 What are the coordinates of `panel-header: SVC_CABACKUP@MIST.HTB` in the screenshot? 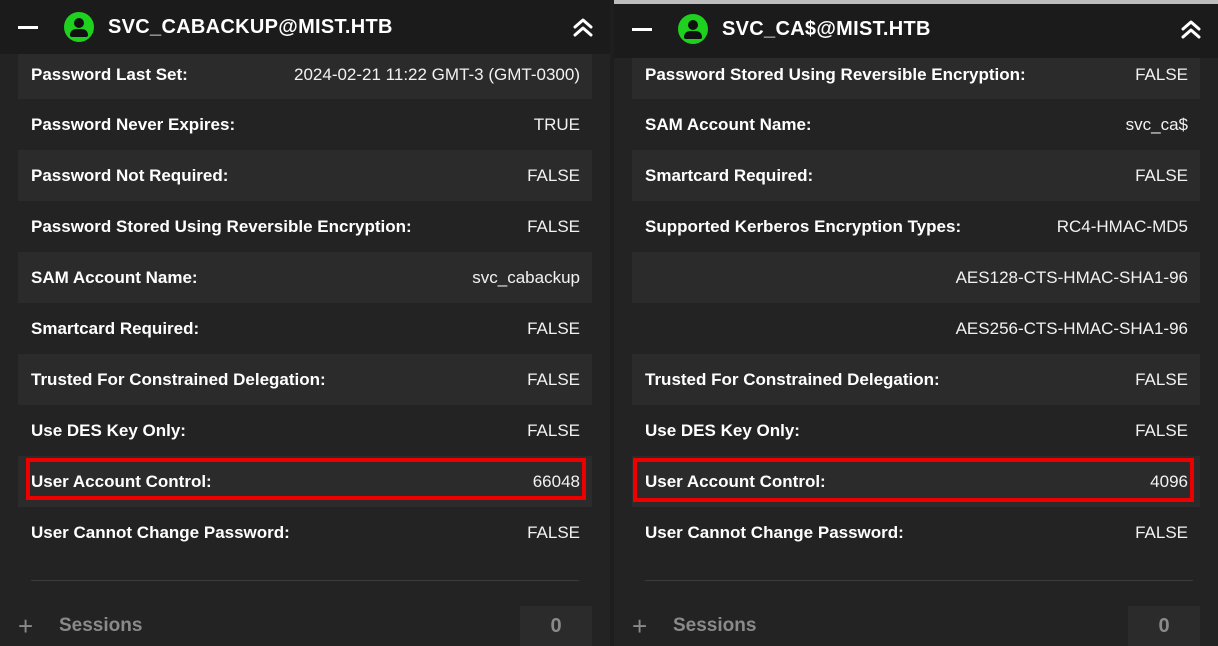 It's located at (305, 27).